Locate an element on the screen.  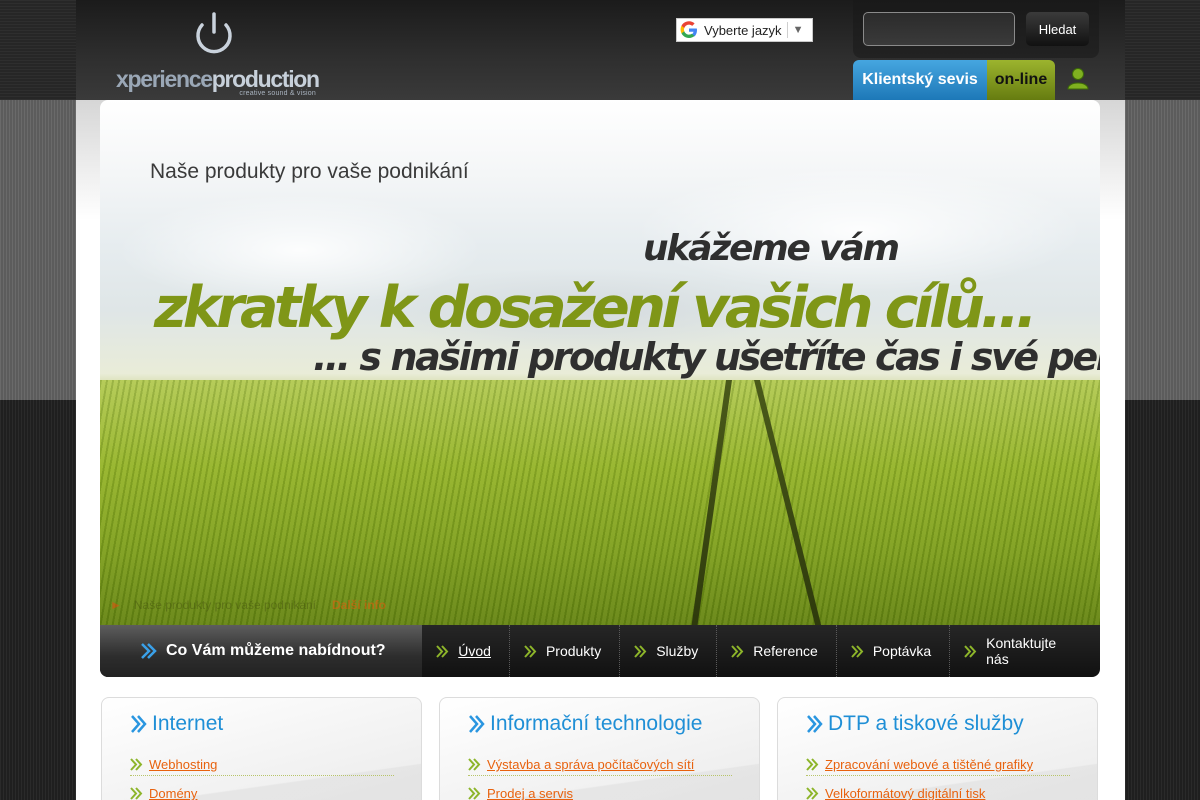
online-label: on-line is located at coordinates (1021, 80).